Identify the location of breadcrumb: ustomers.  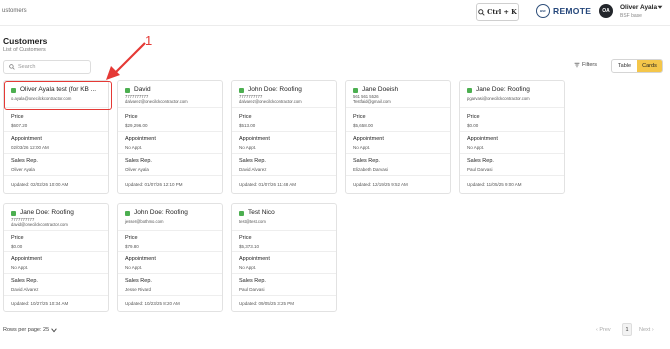
(14, 11).